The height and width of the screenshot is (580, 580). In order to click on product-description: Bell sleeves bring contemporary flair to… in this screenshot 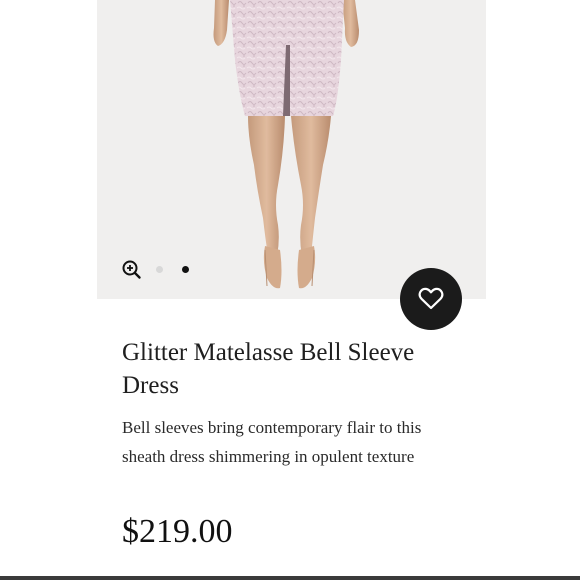, I will do `click(272, 442)`.